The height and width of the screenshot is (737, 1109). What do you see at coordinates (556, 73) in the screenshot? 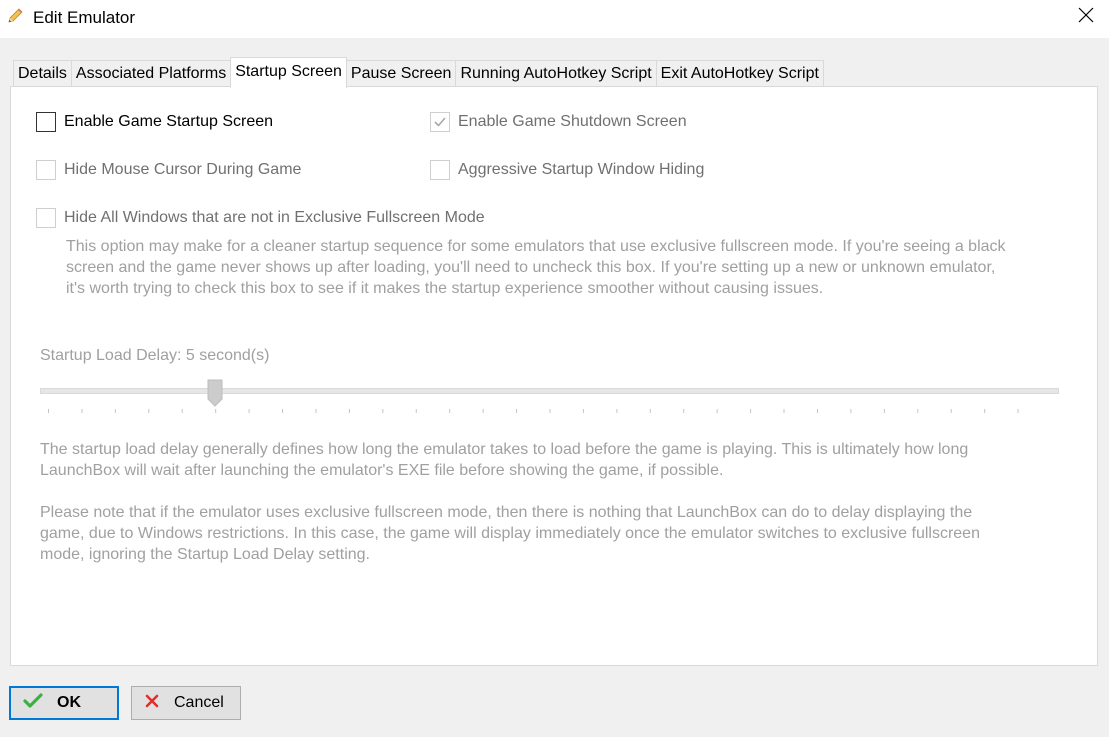
I see `tab-running-autohotkey-script: Running AutoHotkey Script` at bounding box center [556, 73].